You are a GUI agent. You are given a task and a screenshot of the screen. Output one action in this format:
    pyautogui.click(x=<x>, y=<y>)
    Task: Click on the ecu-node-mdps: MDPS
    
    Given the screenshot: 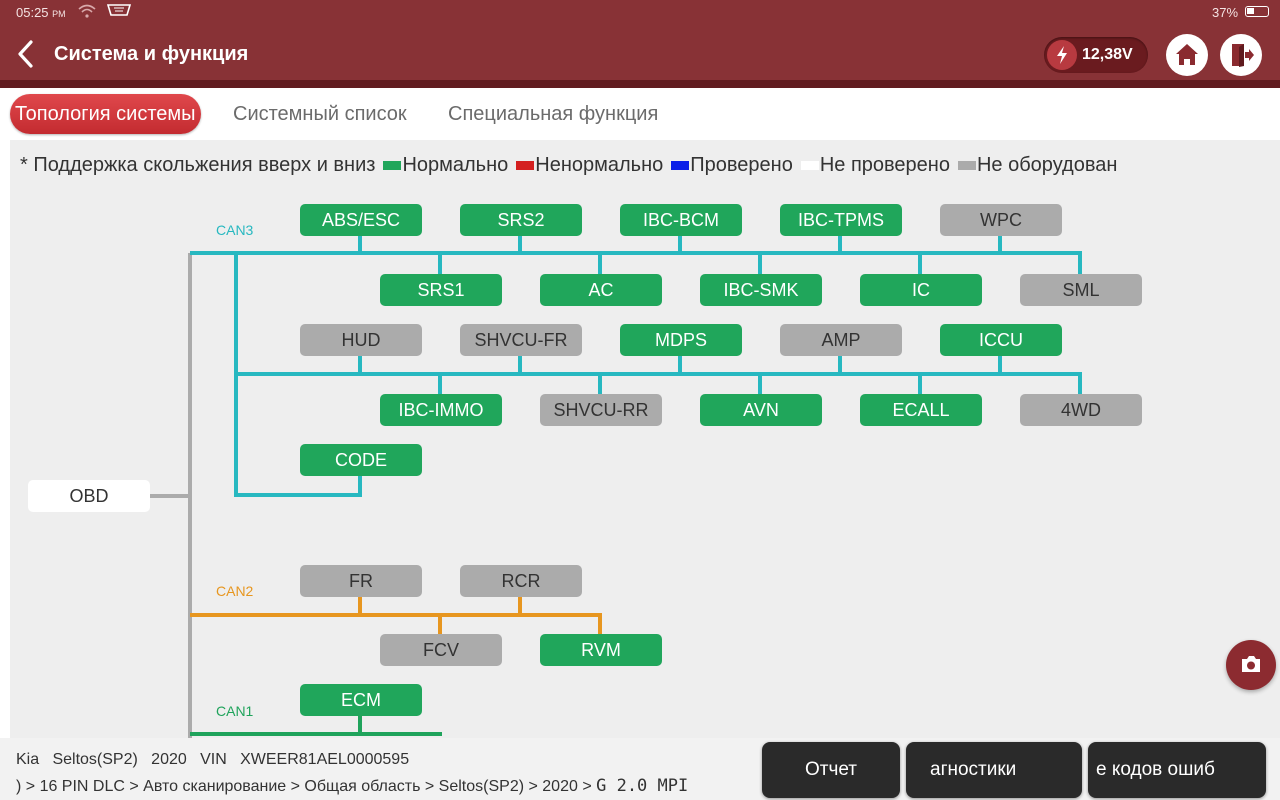 What is the action you would take?
    pyautogui.click(x=681, y=340)
    